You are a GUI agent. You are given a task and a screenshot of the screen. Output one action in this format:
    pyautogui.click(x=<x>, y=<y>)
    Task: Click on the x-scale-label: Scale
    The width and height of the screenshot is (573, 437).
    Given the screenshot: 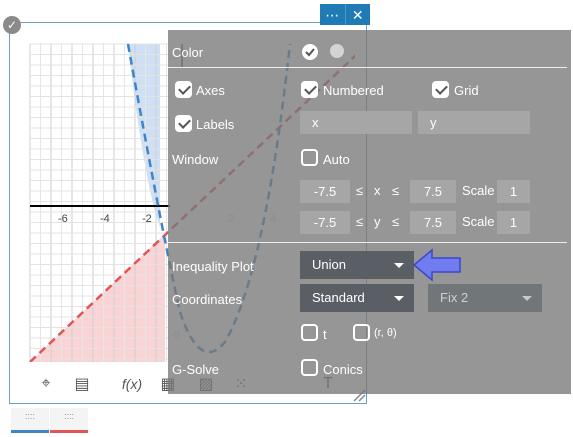 What is the action you would take?
    pyautogui.click(x=478, y=190)
    